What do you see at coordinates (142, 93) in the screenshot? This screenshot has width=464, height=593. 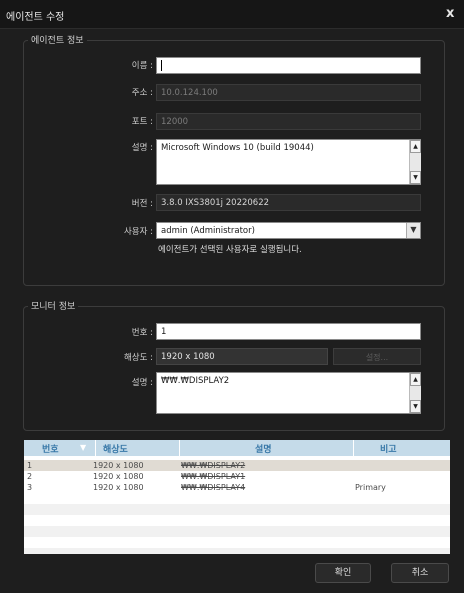 I see `address-label: 주소 :` at bounding box center [142, 93].